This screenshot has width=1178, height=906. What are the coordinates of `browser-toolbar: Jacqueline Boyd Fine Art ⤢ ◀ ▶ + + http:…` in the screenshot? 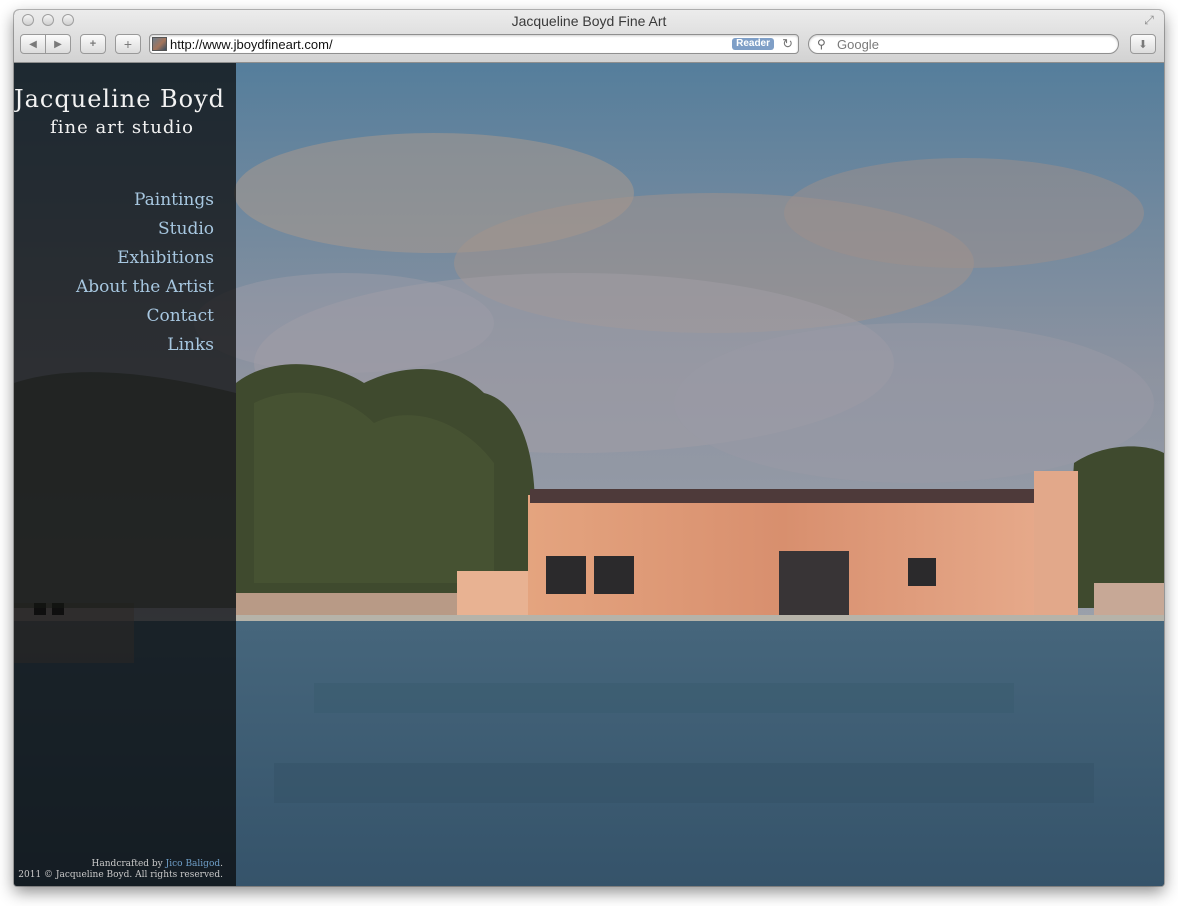 It's located at (589, 36).